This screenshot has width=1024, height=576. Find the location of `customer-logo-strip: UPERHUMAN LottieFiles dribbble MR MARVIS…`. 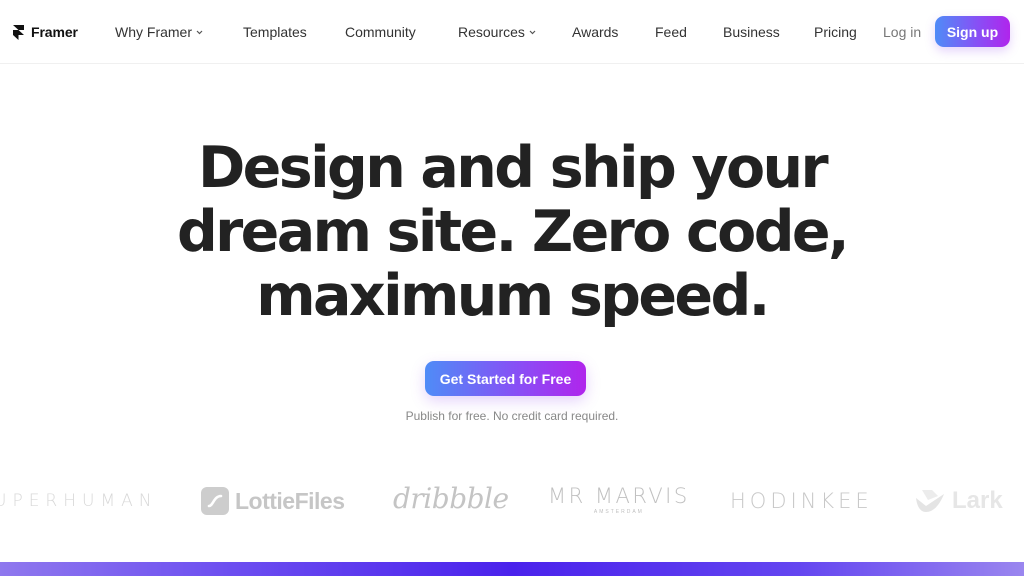

customer-logo-strip: UPERHUMAN LottieFiles dribbble MR MARVIS… is located at coordinates (512, 503).